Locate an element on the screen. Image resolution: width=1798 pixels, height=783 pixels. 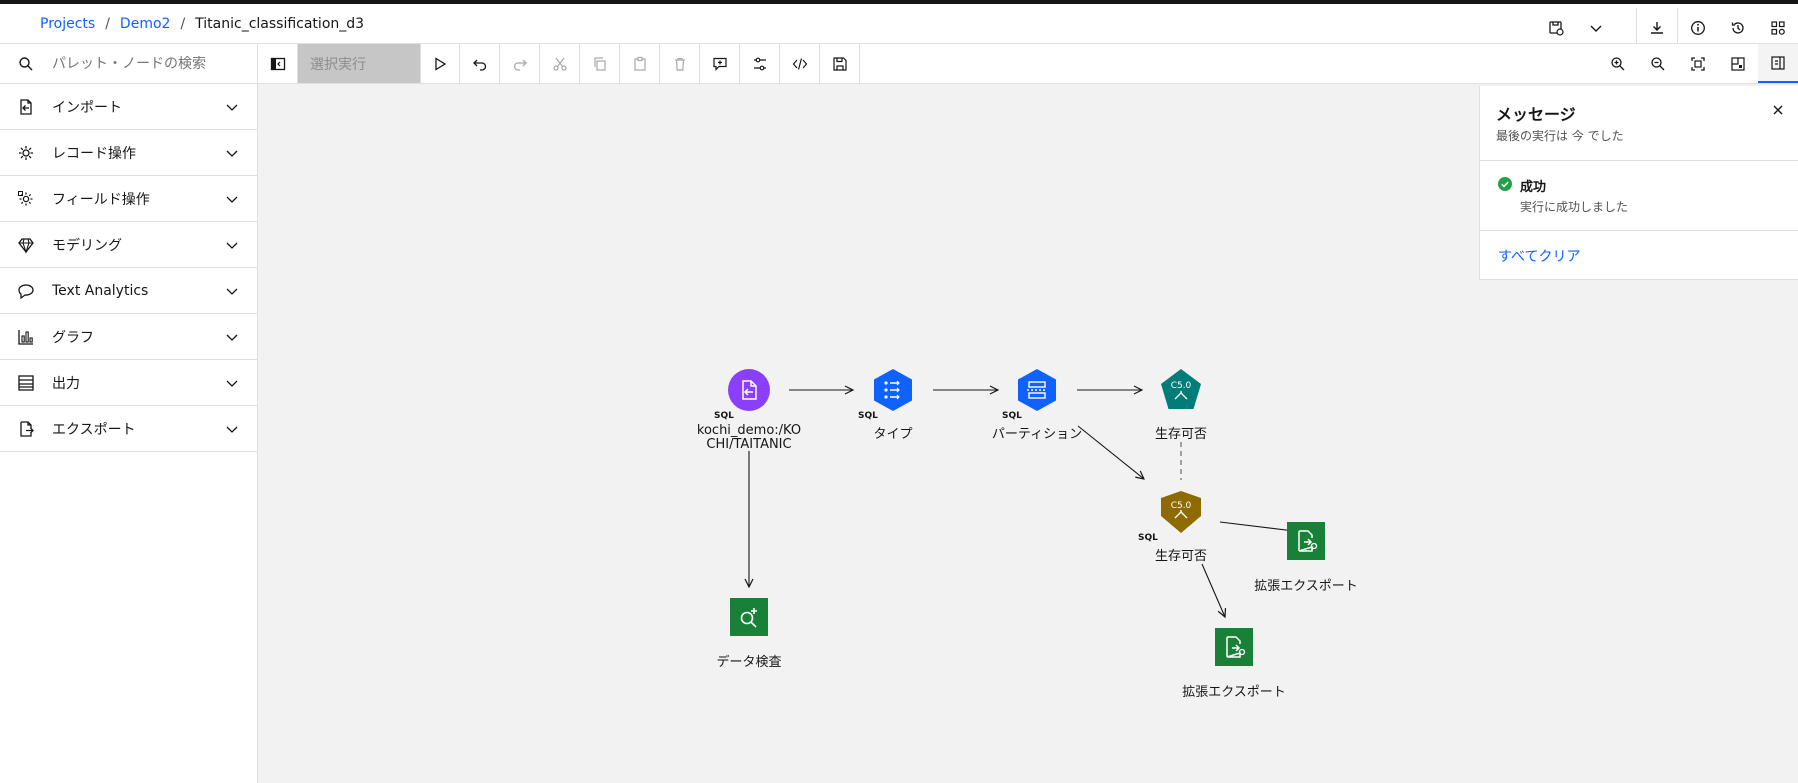
flow-settings-icon is located at coordinates (1778, 28).